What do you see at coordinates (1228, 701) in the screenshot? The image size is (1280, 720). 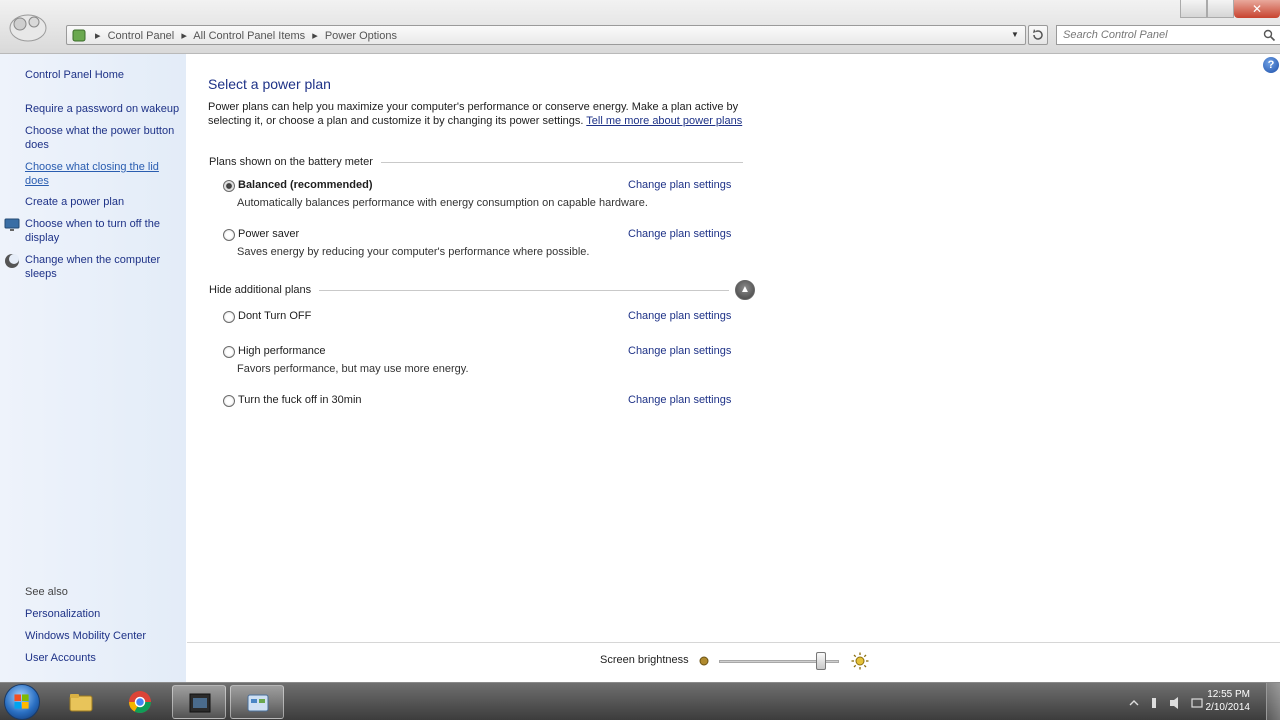 I see `taskbar-clock: 12:55 PM 2/10/2014` at bounding box center [1228, 701].